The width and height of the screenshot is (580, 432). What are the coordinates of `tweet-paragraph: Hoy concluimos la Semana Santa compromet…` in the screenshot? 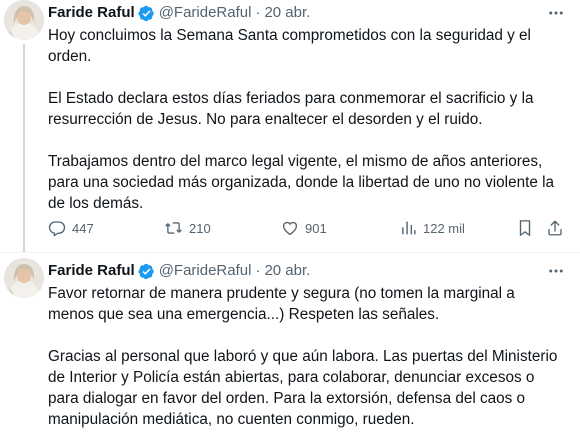 It's located at (289, 46).